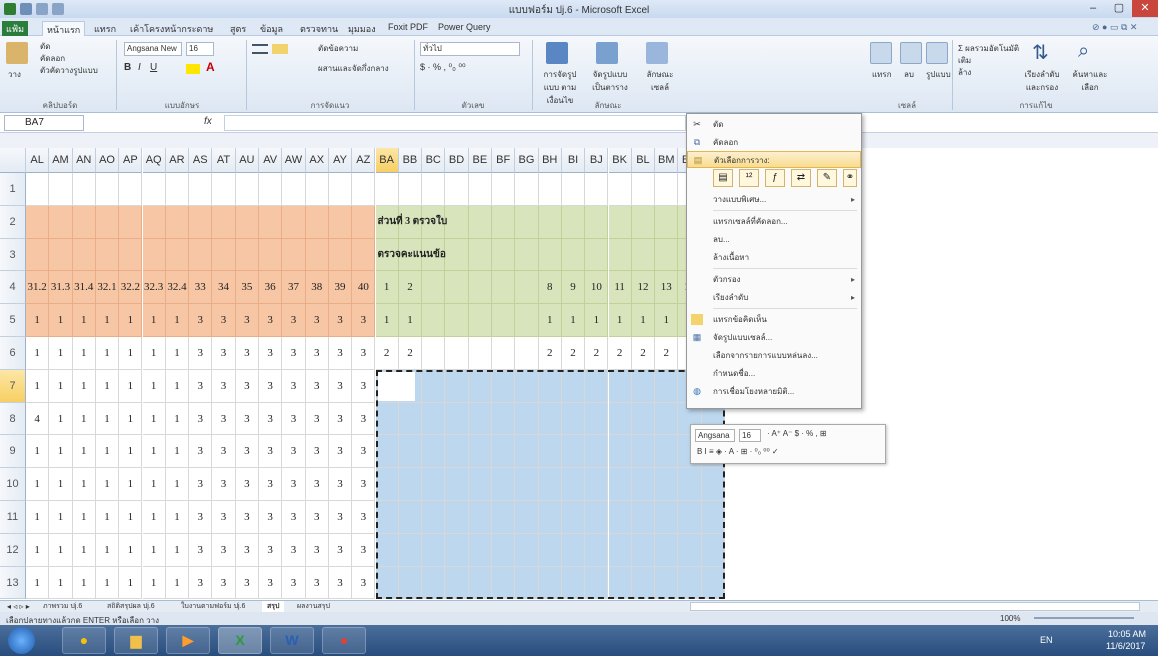  I want to click on cell-ay9: 3, so click(340, 452).